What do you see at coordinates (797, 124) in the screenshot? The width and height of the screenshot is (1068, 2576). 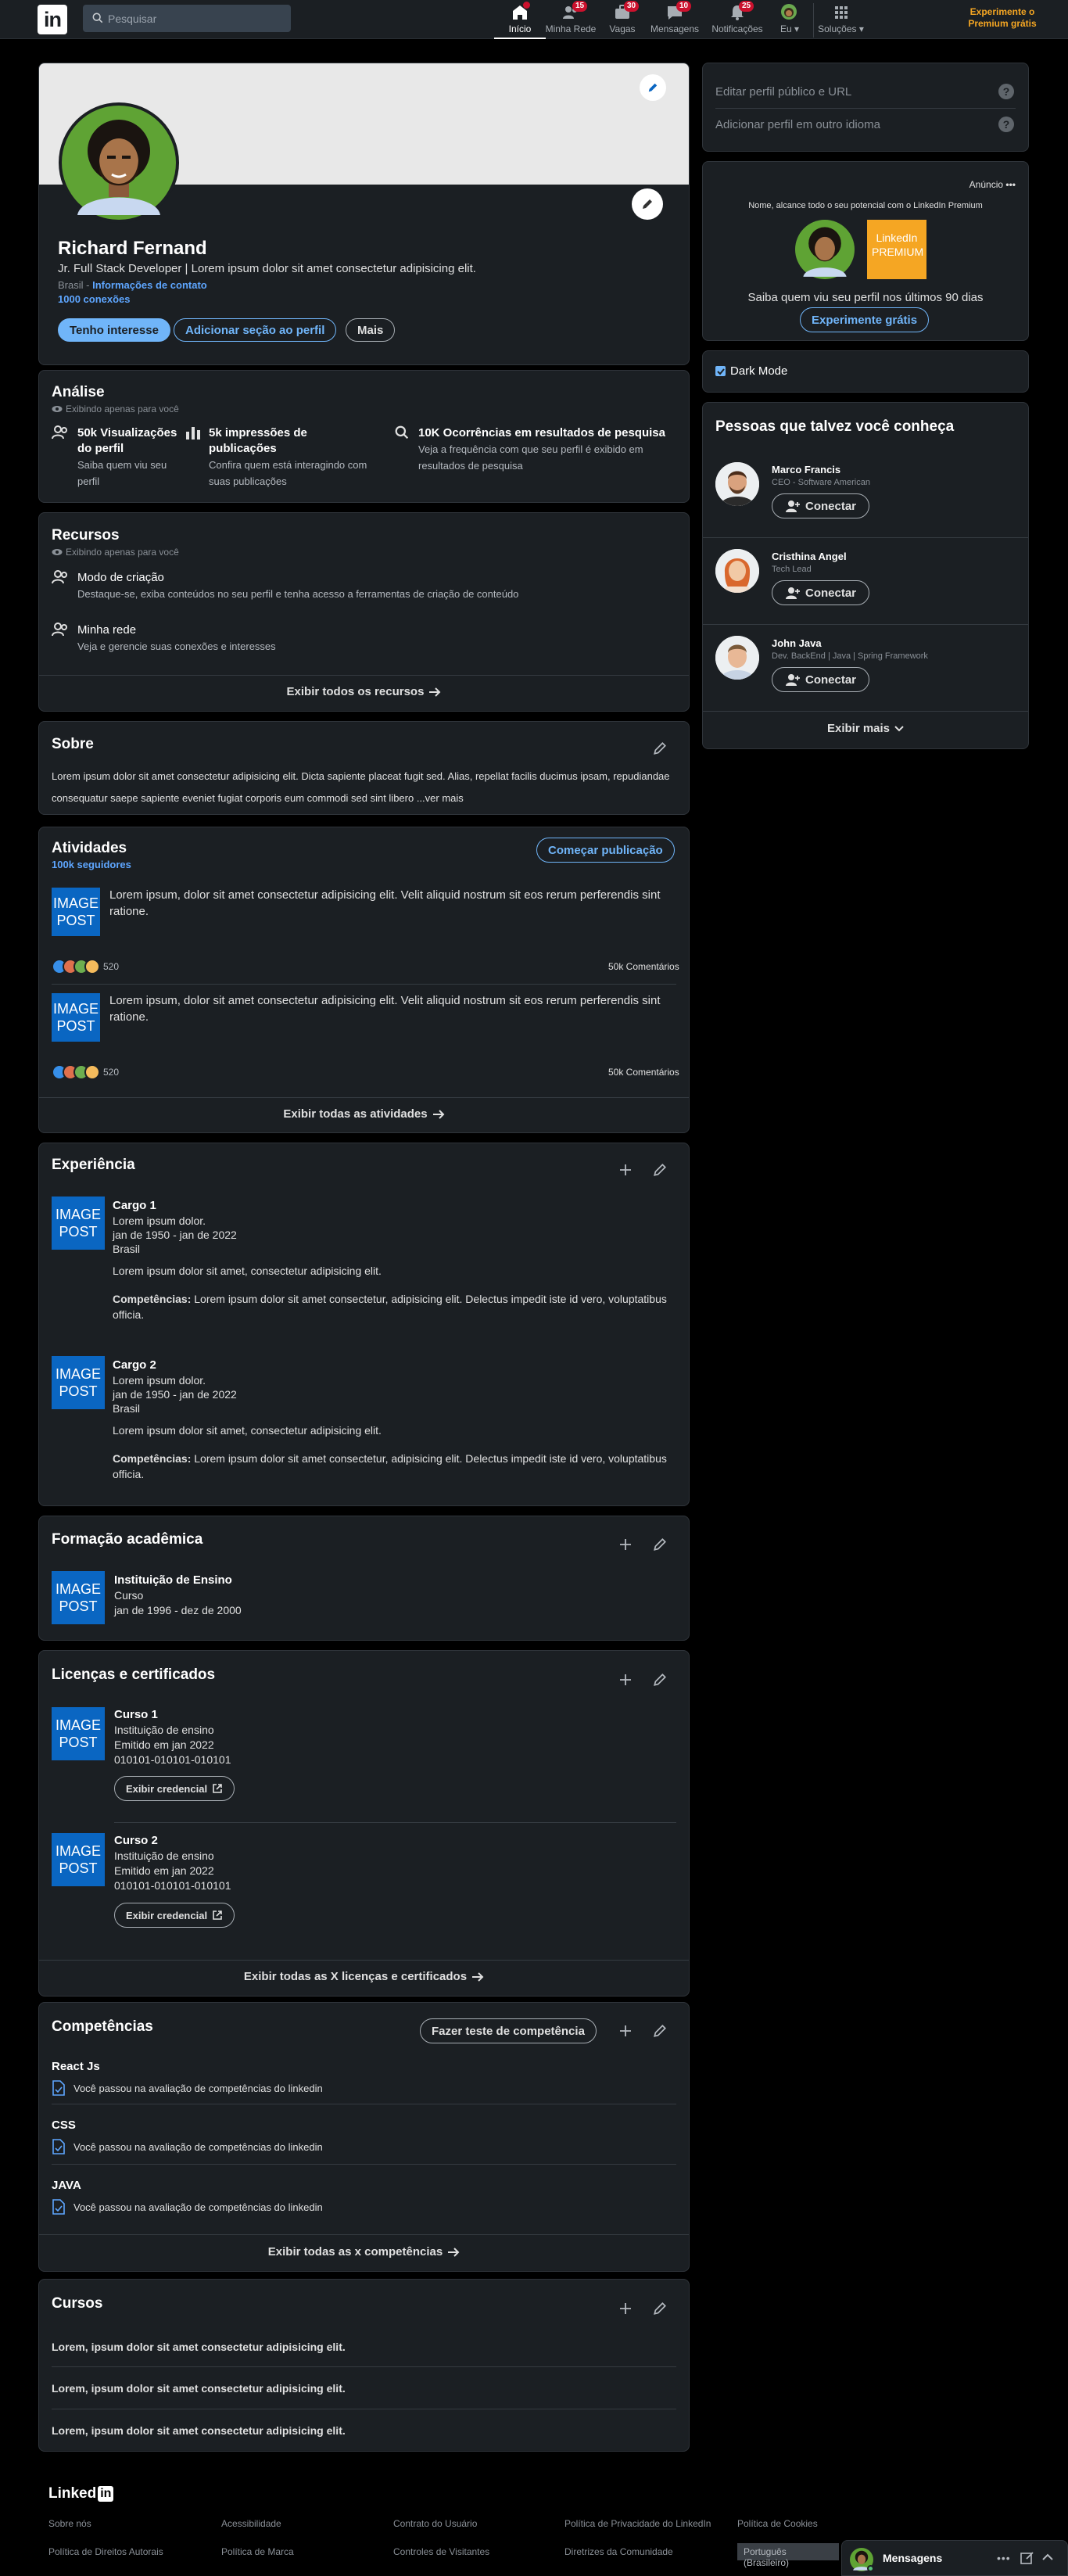 I see `add-language-profile-link: Adicionar perfil em outro idioma` at bounding box center [797, 124].